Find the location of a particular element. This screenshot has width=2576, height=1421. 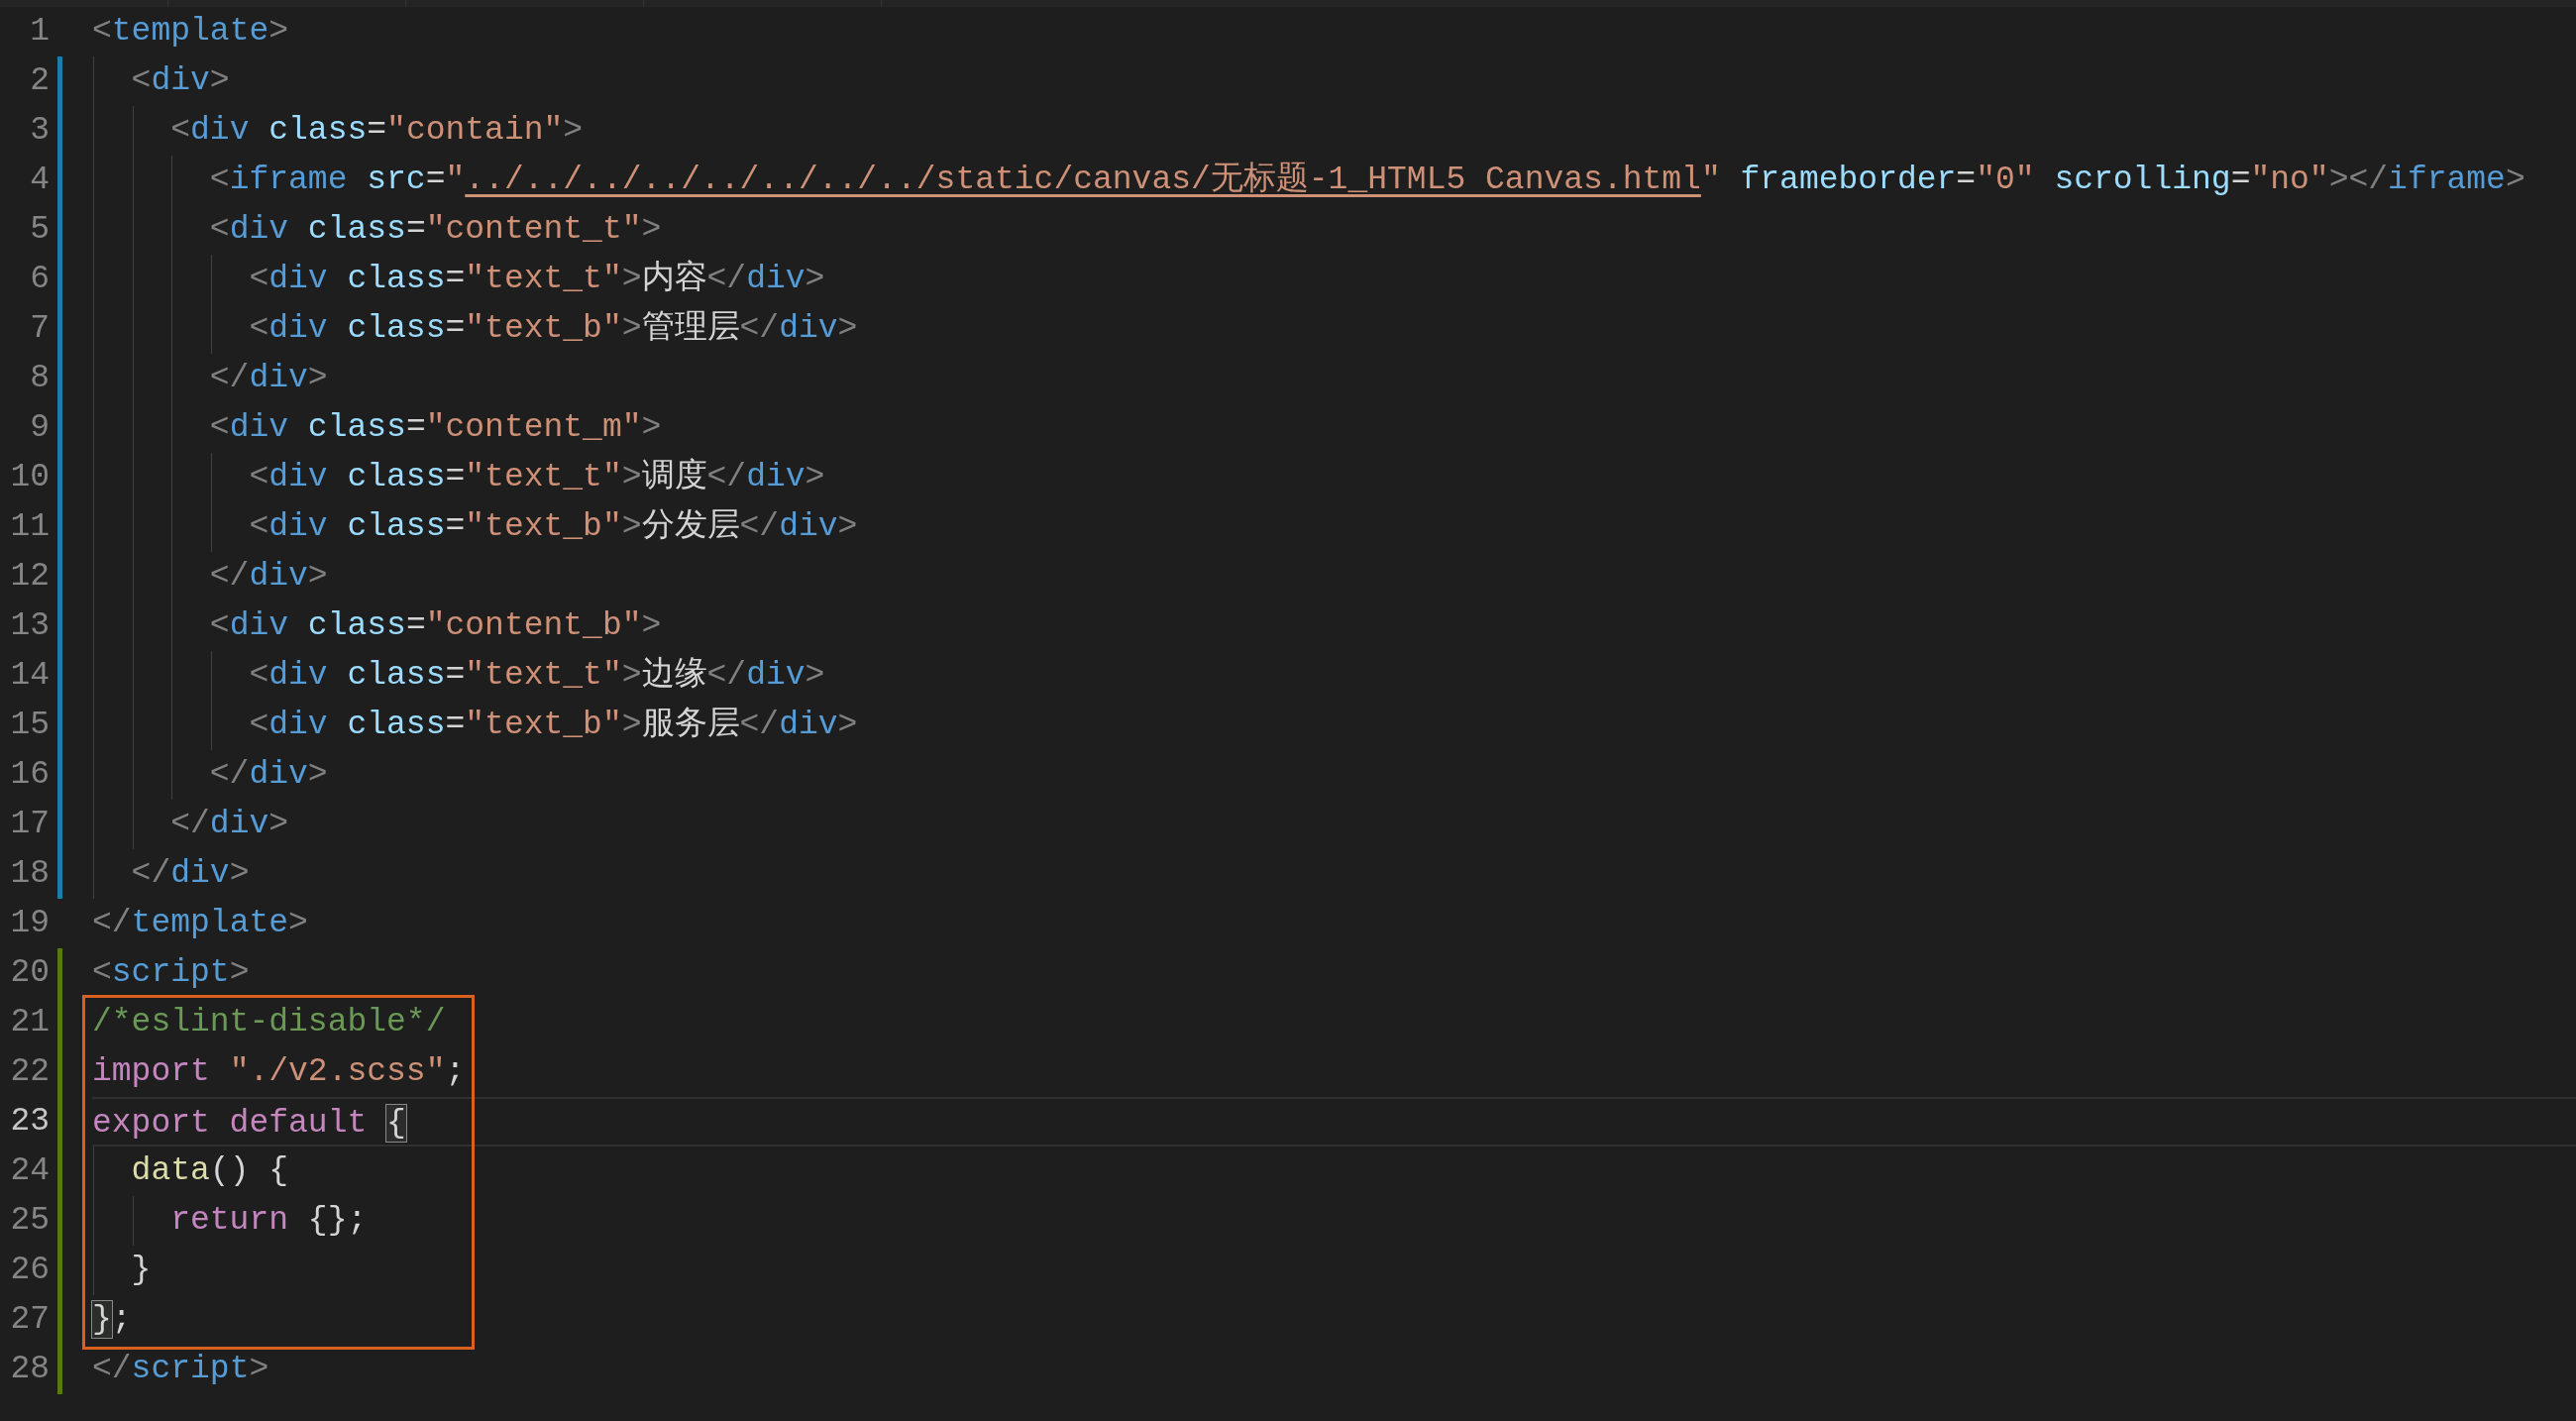

line-number: 4 is located at coordinates (39, 180).